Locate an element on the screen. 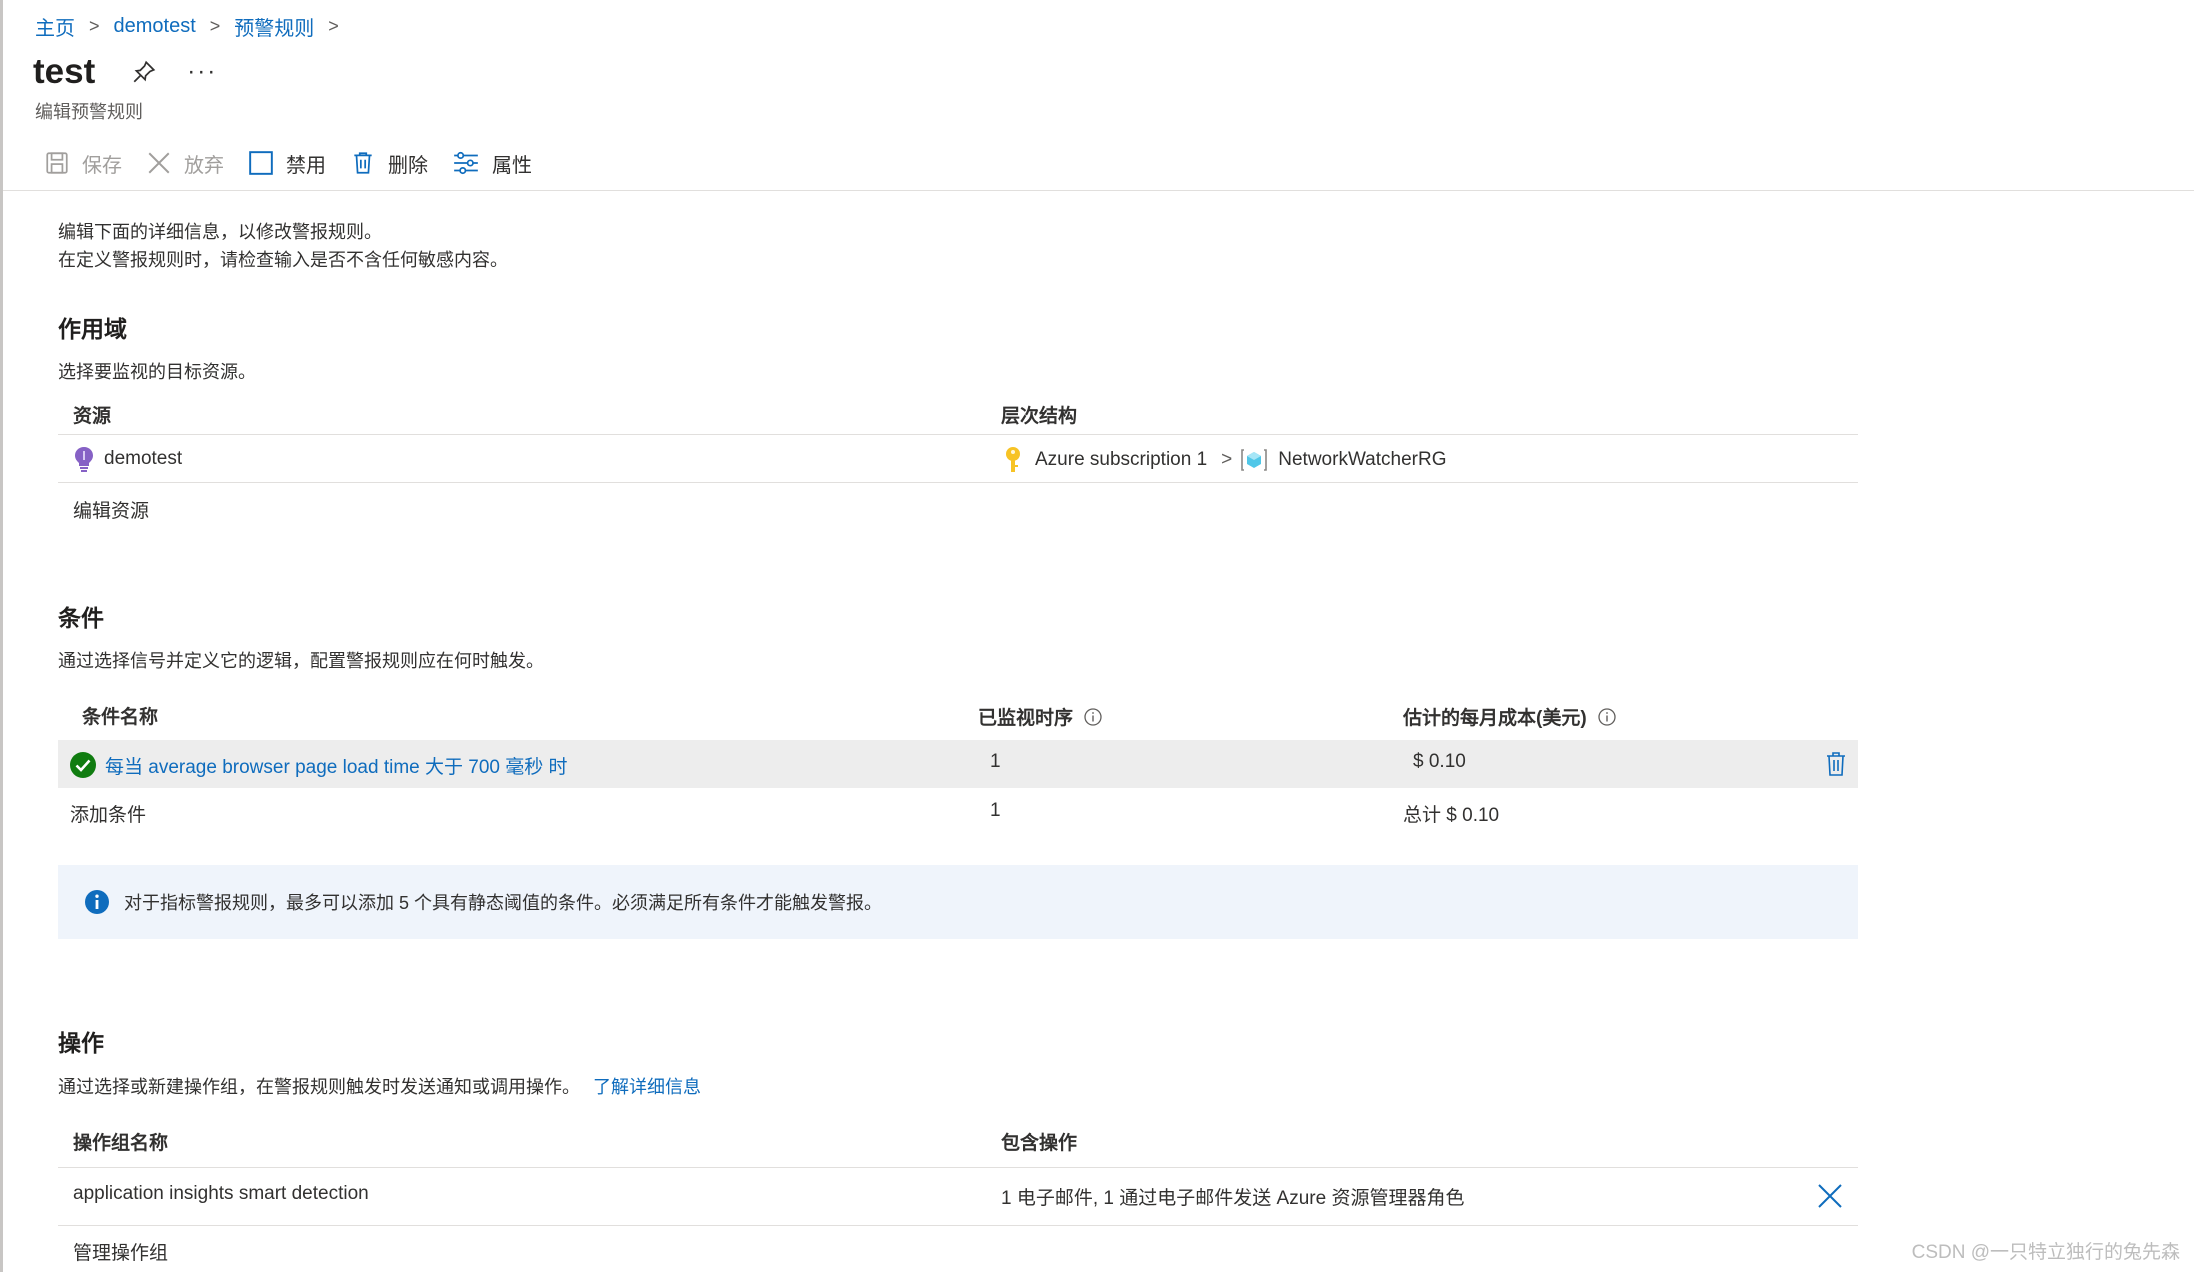 The width and height of the screenshot is (2194, 1272). command-bar: 保存 放弃 禁用 删除 属性 is located at coordinates (300, 163).